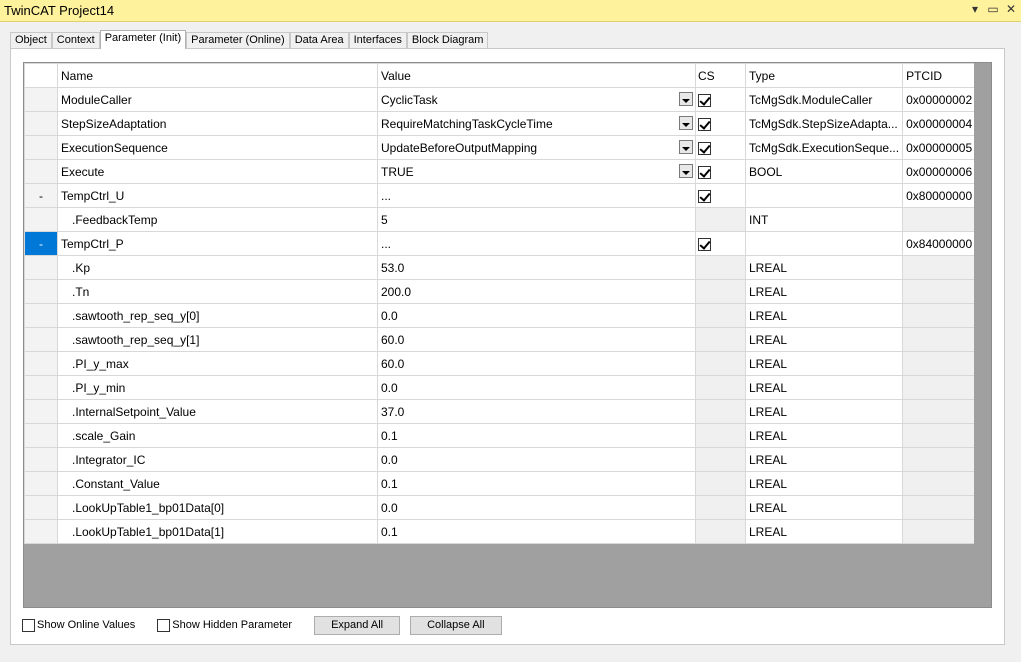 The height and width of the screenshot is (662, 1021). Describe the element at coordinates (975, 9) in the screenshot. I see `chevron-down-icon: ▾` at that location.